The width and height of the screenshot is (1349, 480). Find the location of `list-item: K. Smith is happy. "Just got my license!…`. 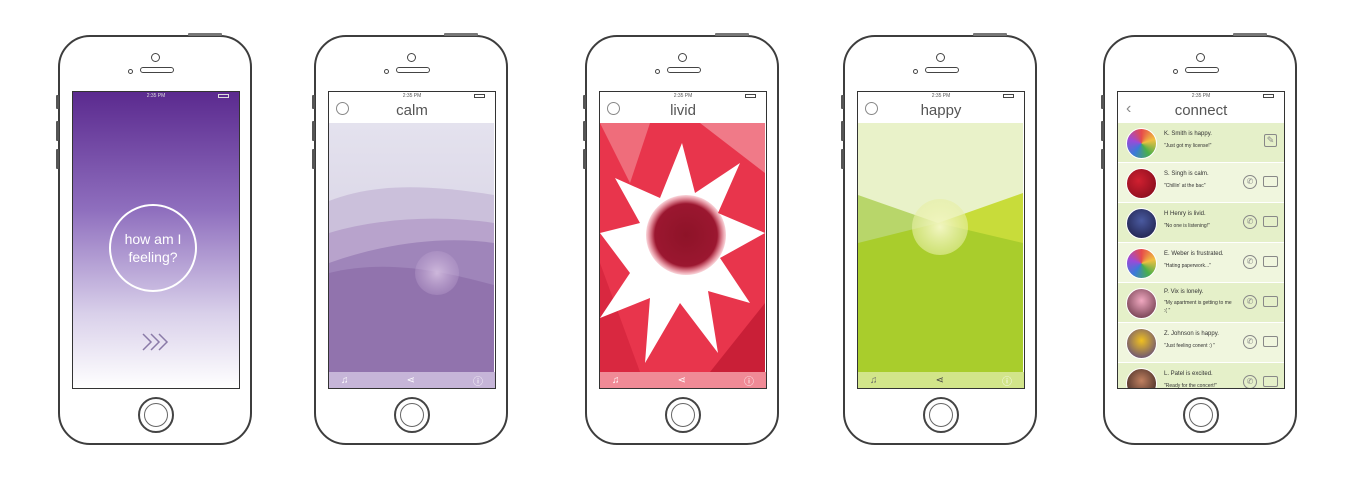

list-item: K. Smith is happy. "Just got my license!… is located at coordinates (1201, 143).